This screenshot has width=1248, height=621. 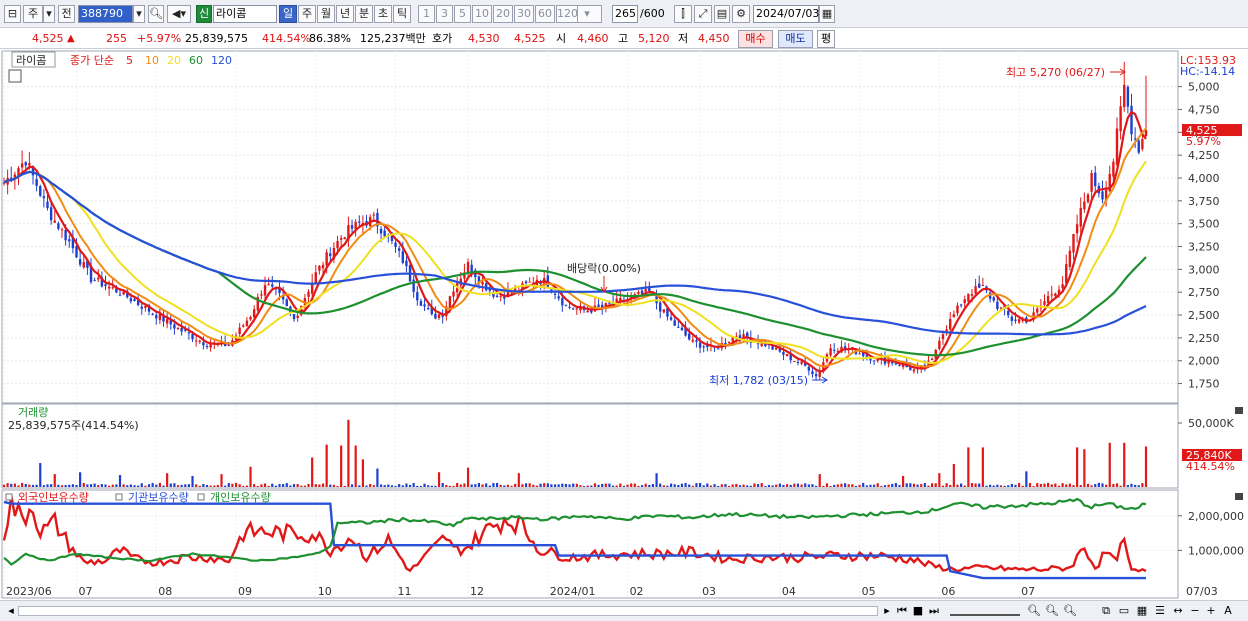 I want to click on scroll-right-icon: ▸, so click(x=887, y=611).